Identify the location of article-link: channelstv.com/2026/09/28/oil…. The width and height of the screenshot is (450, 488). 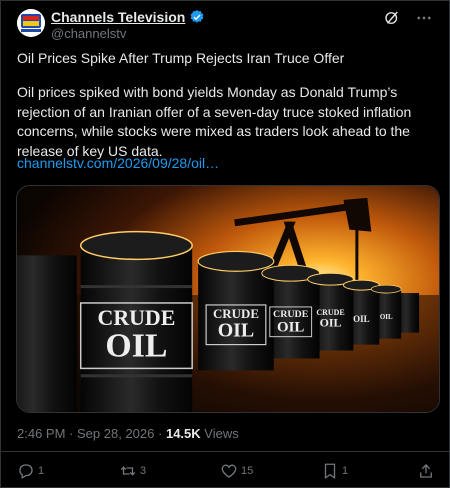
(118, 163).